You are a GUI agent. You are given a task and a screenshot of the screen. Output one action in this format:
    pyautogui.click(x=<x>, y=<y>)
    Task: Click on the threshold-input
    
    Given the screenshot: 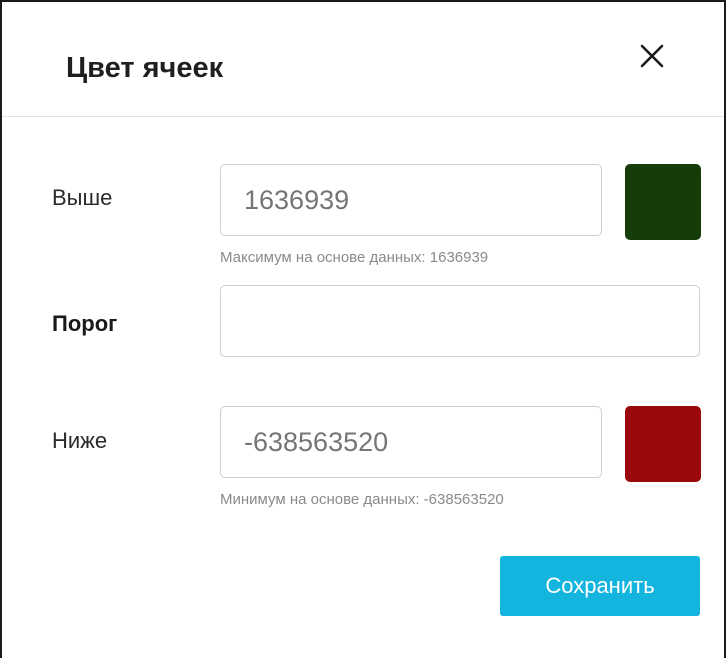 What is the action you would take?
    pyautogui.click(x=460, y=321)
    